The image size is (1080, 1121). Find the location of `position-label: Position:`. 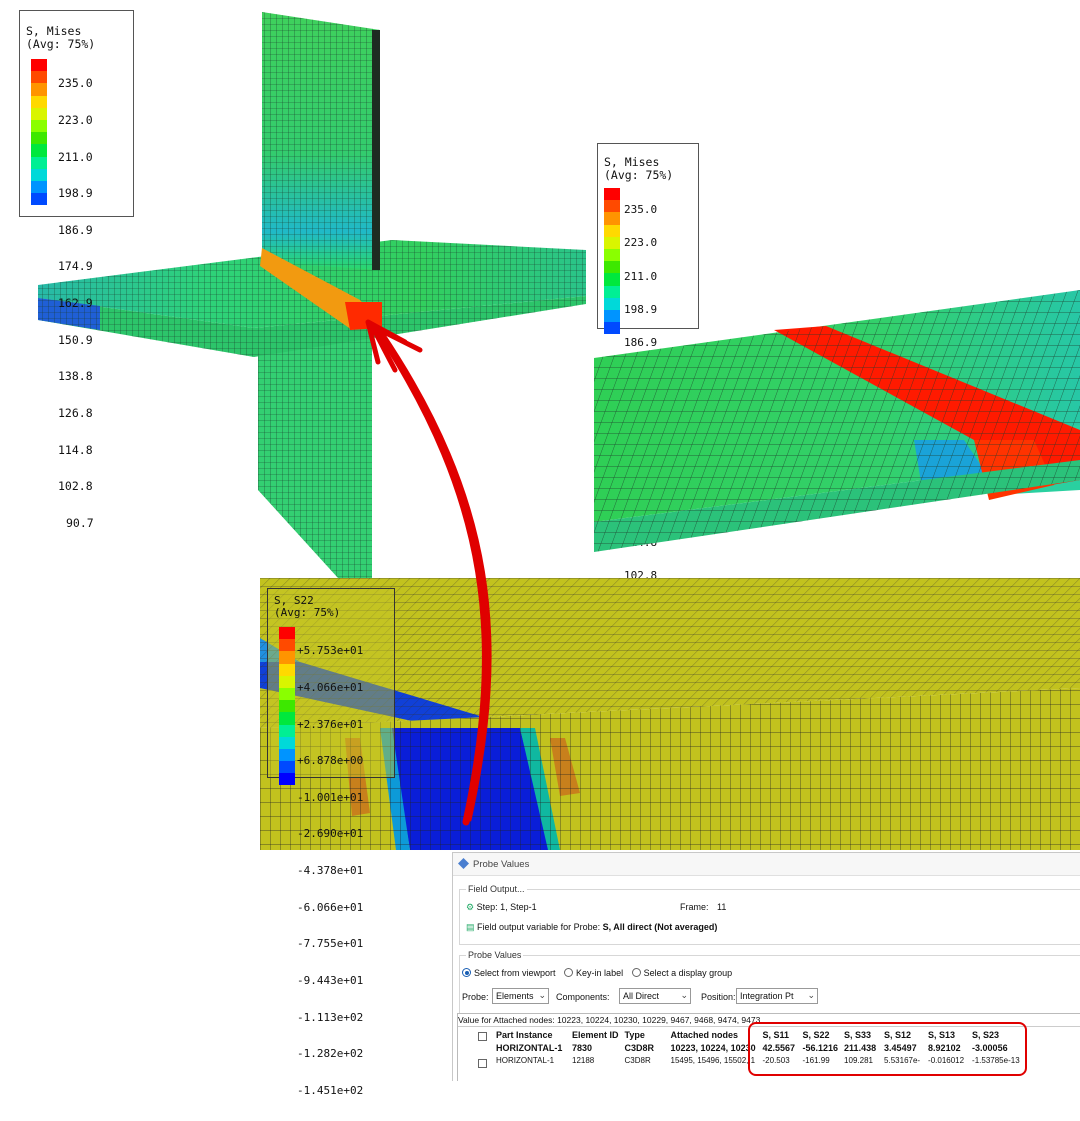

position-label: Position: is located at coordinates (718, 997).